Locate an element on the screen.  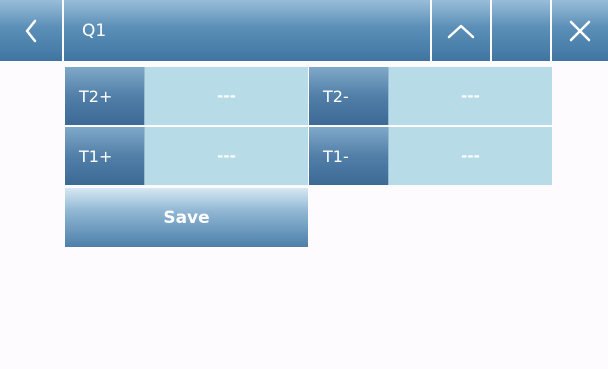
t2-plus-value: --- is located at coordinates (226, 96).